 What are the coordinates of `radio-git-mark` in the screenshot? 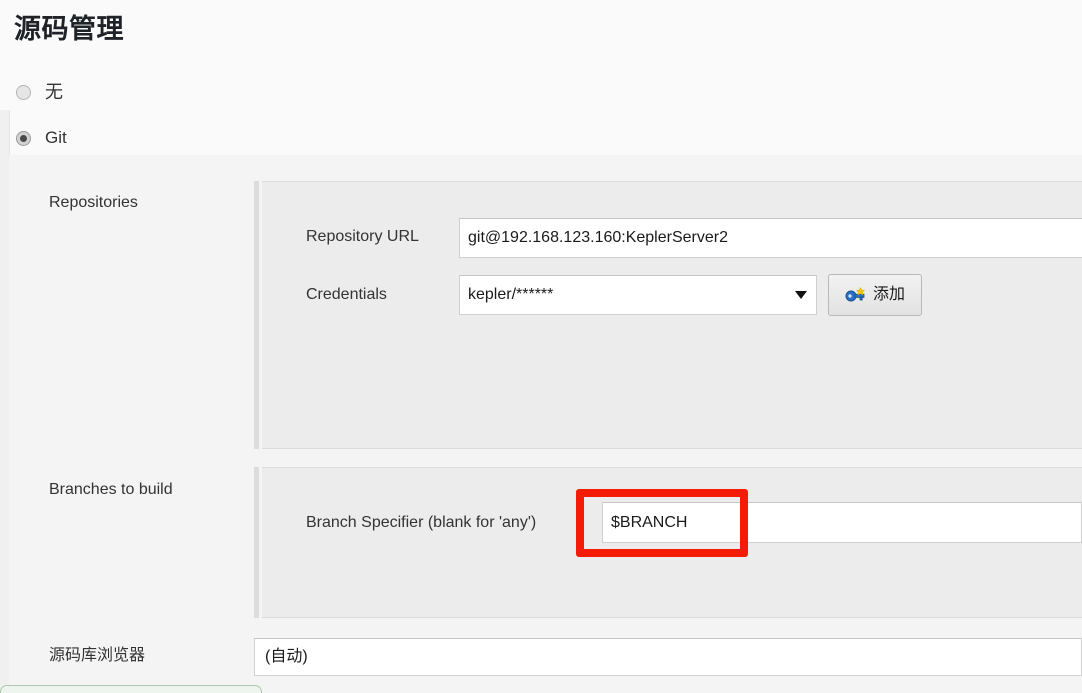 It's located at (23, 138).